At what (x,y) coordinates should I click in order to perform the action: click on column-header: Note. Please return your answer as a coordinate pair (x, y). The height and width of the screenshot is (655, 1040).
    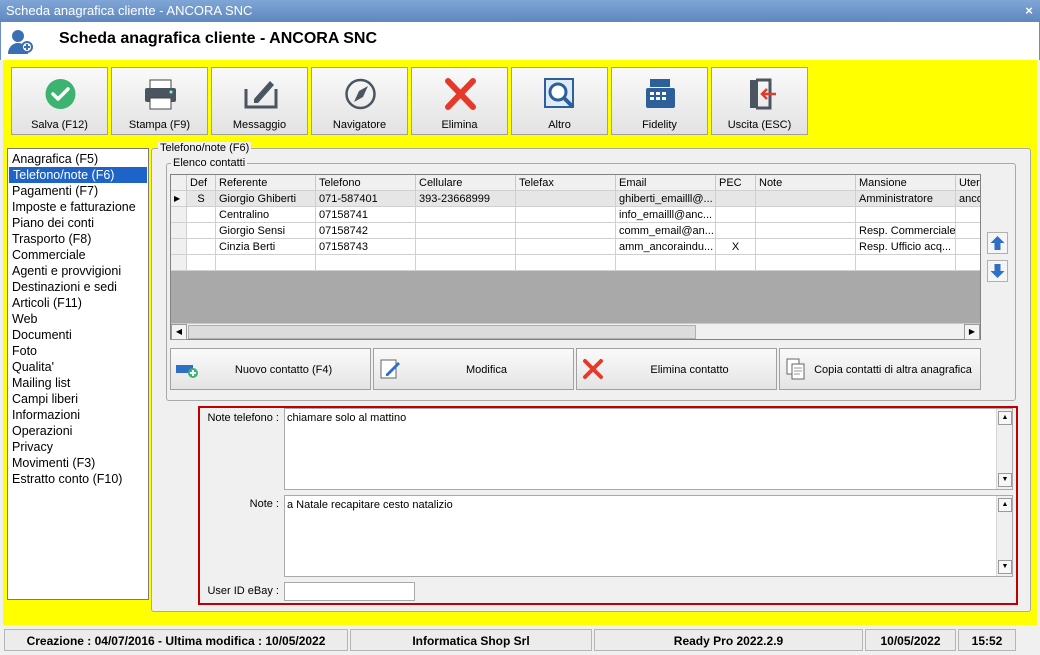
    Looking at the image, I should click on (806, 183).